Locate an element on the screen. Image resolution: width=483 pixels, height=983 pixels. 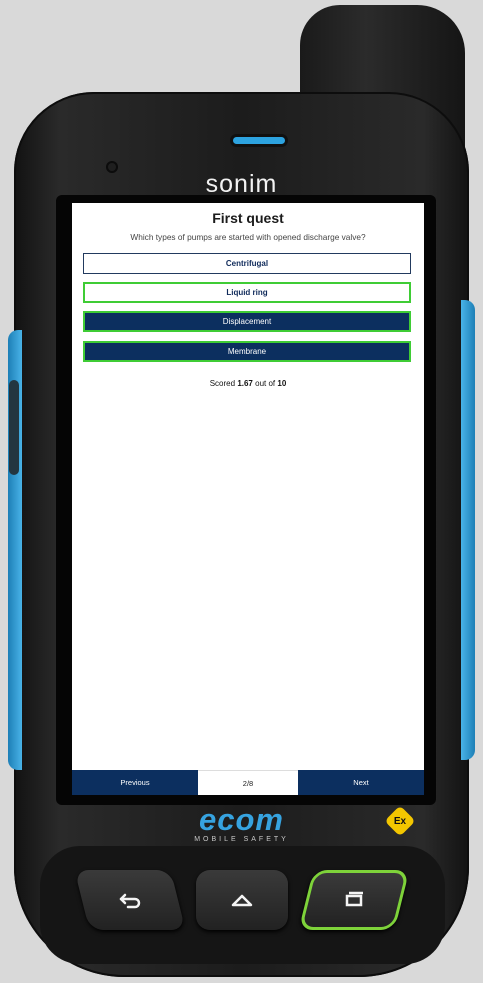
answer-label: Centrifugal is located at coordinates (247, 263).